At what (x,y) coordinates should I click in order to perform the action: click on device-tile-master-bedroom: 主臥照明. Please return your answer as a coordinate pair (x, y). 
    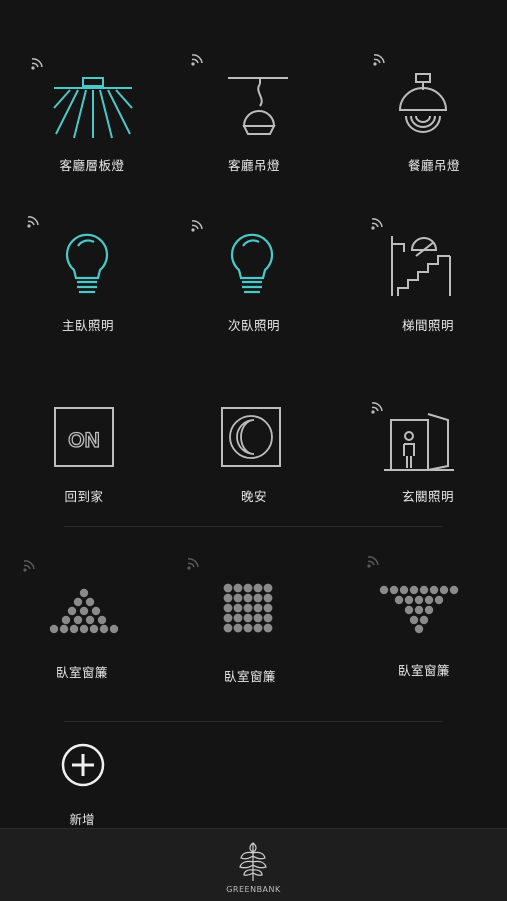
    Looking at the image, I should click on (92, 287).